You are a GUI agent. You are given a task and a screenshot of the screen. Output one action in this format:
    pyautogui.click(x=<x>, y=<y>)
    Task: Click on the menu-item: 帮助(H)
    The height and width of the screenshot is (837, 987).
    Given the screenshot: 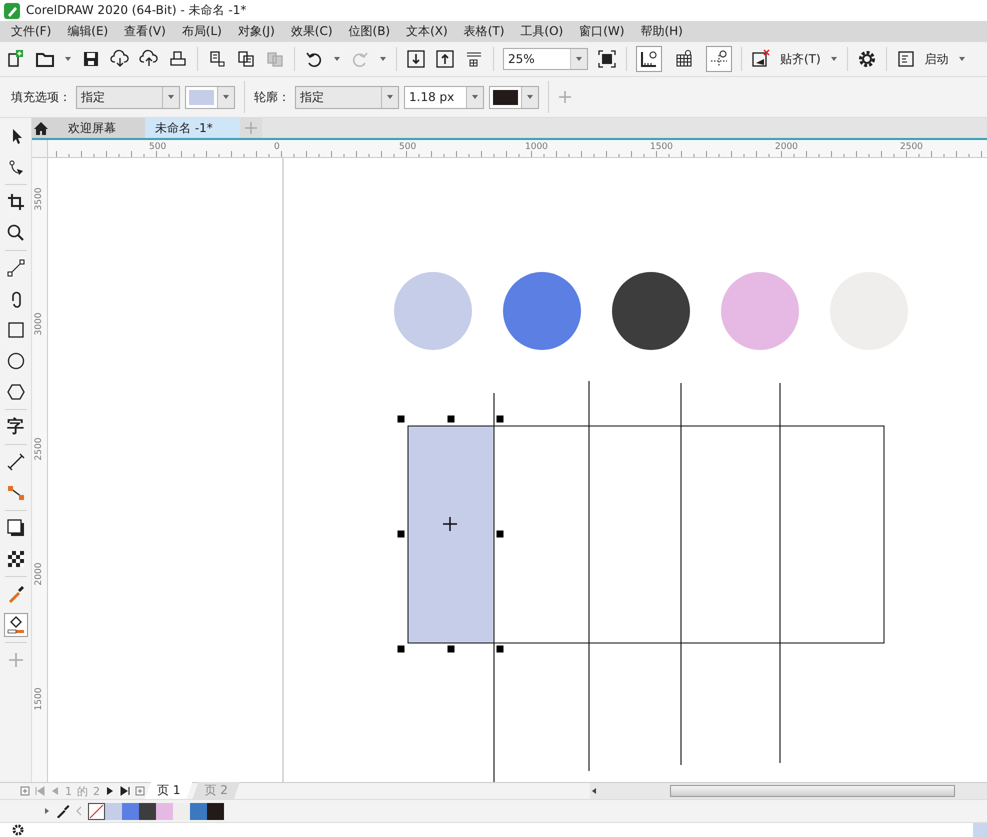 What is the action you would take?
    pyautogui.click(x=664, y=31)
    